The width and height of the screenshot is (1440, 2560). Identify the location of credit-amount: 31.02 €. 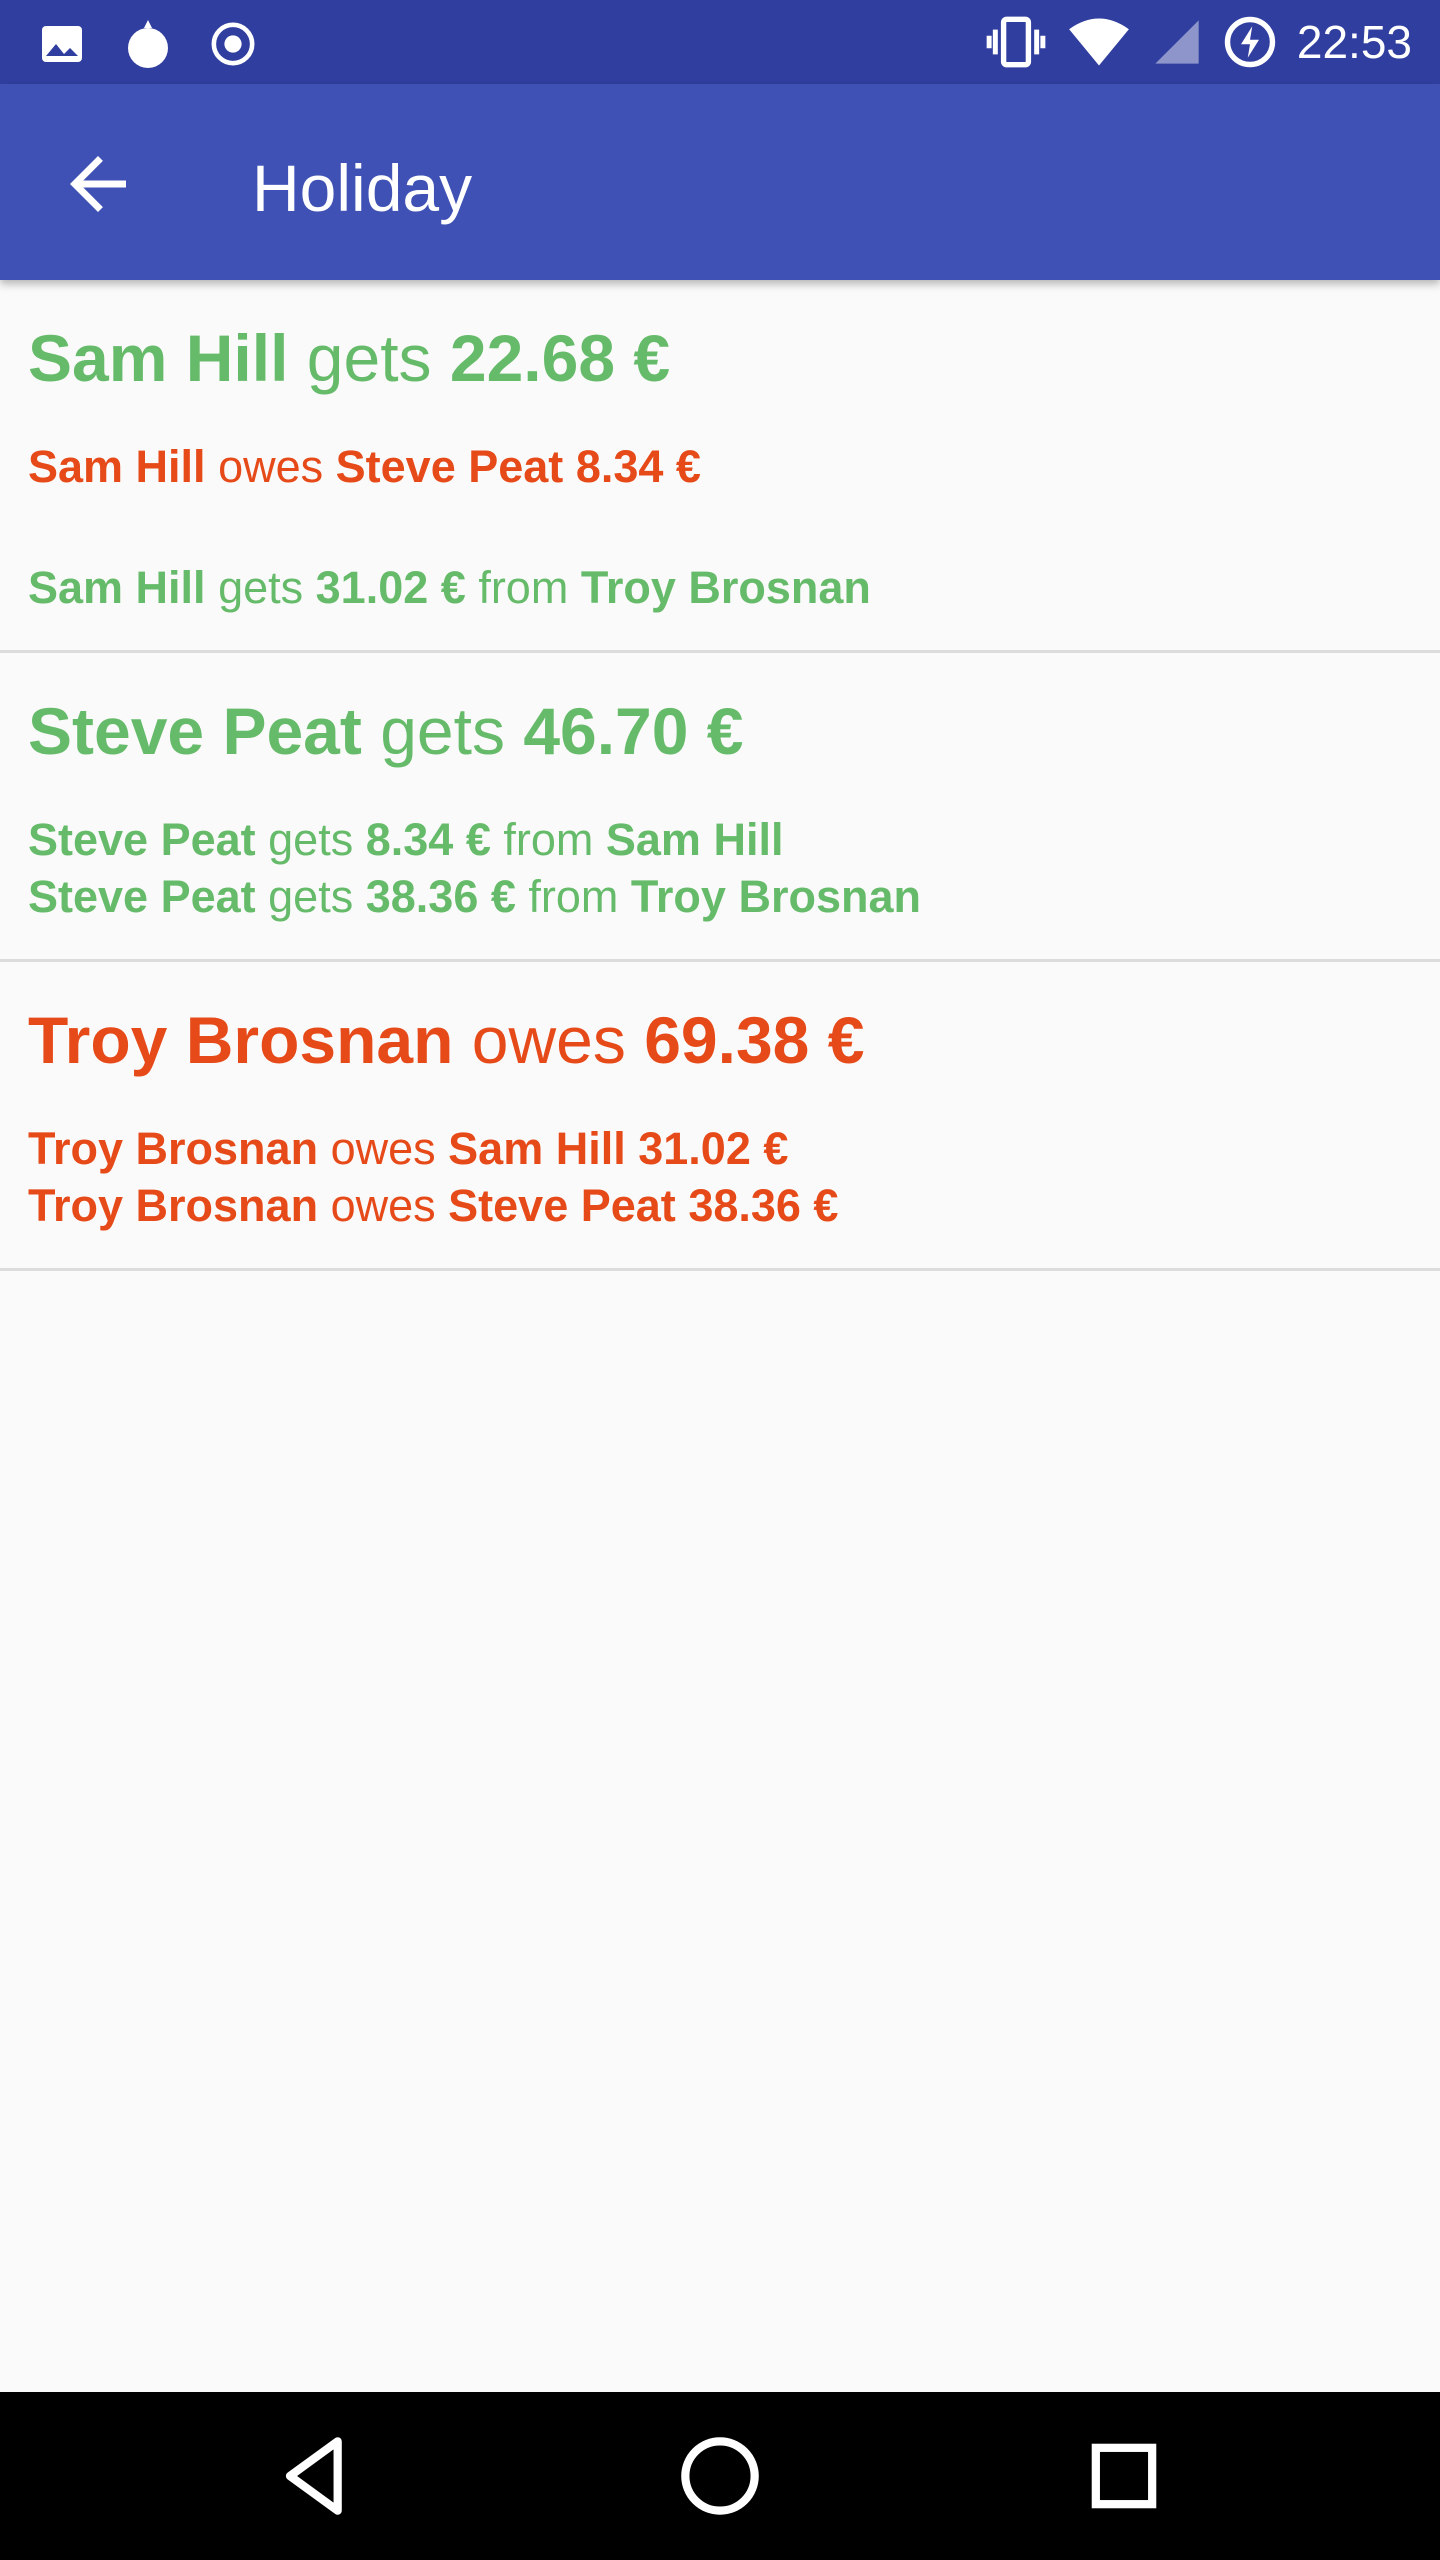
(390, 587).